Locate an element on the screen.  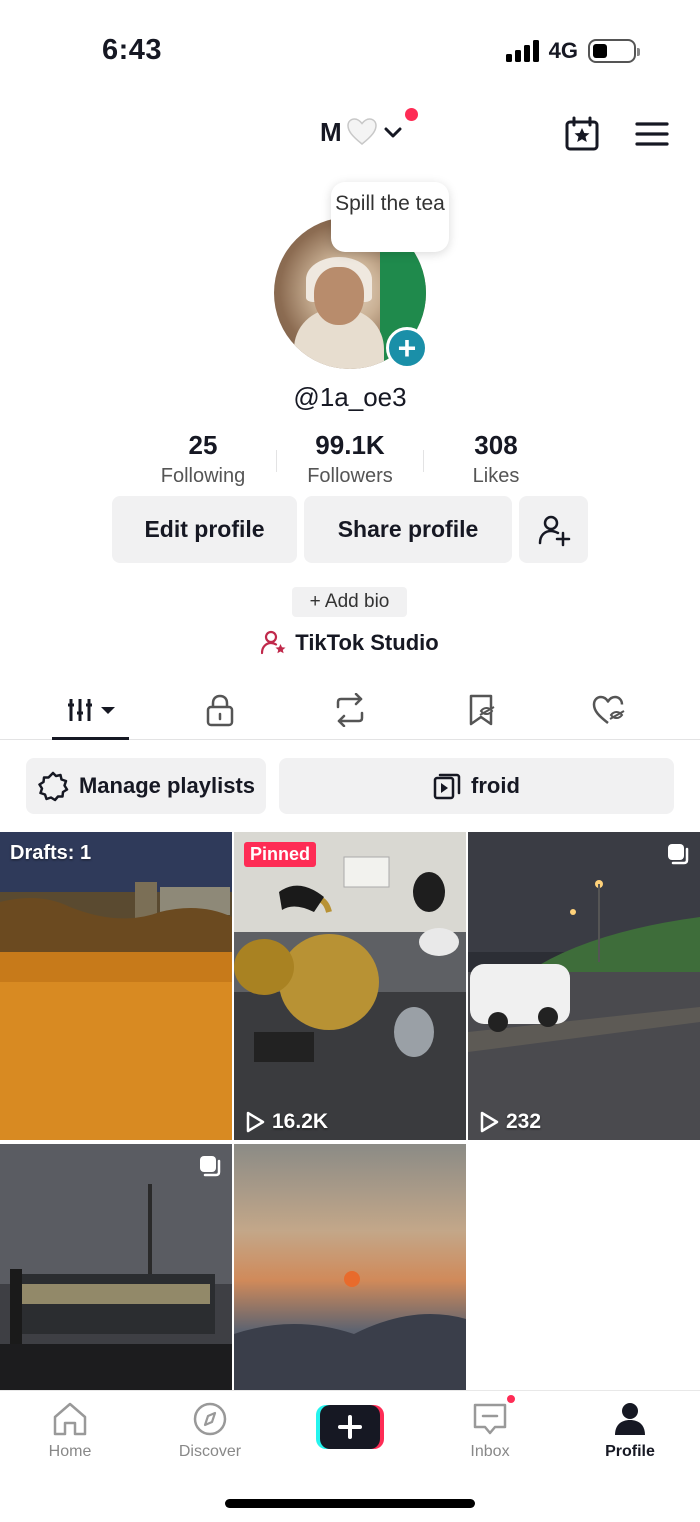
likes-label: Likes is located at coordinates (496, 476).